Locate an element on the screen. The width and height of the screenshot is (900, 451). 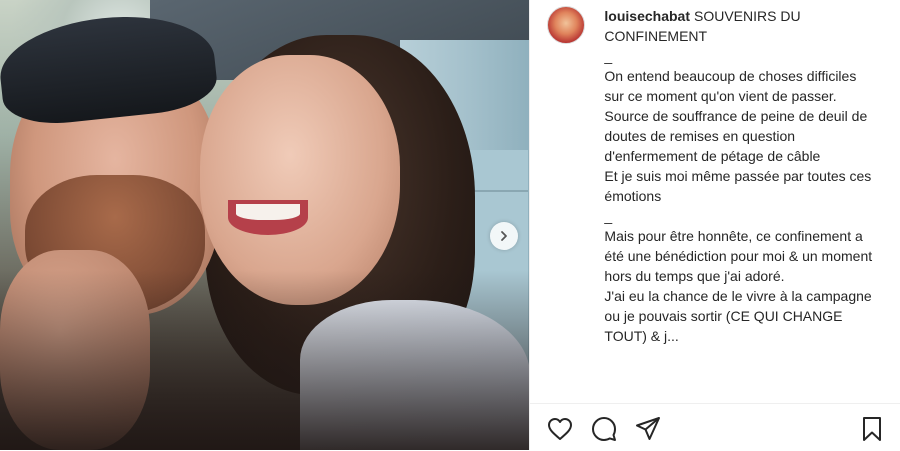
avatar is located at coordinates (566, 25).